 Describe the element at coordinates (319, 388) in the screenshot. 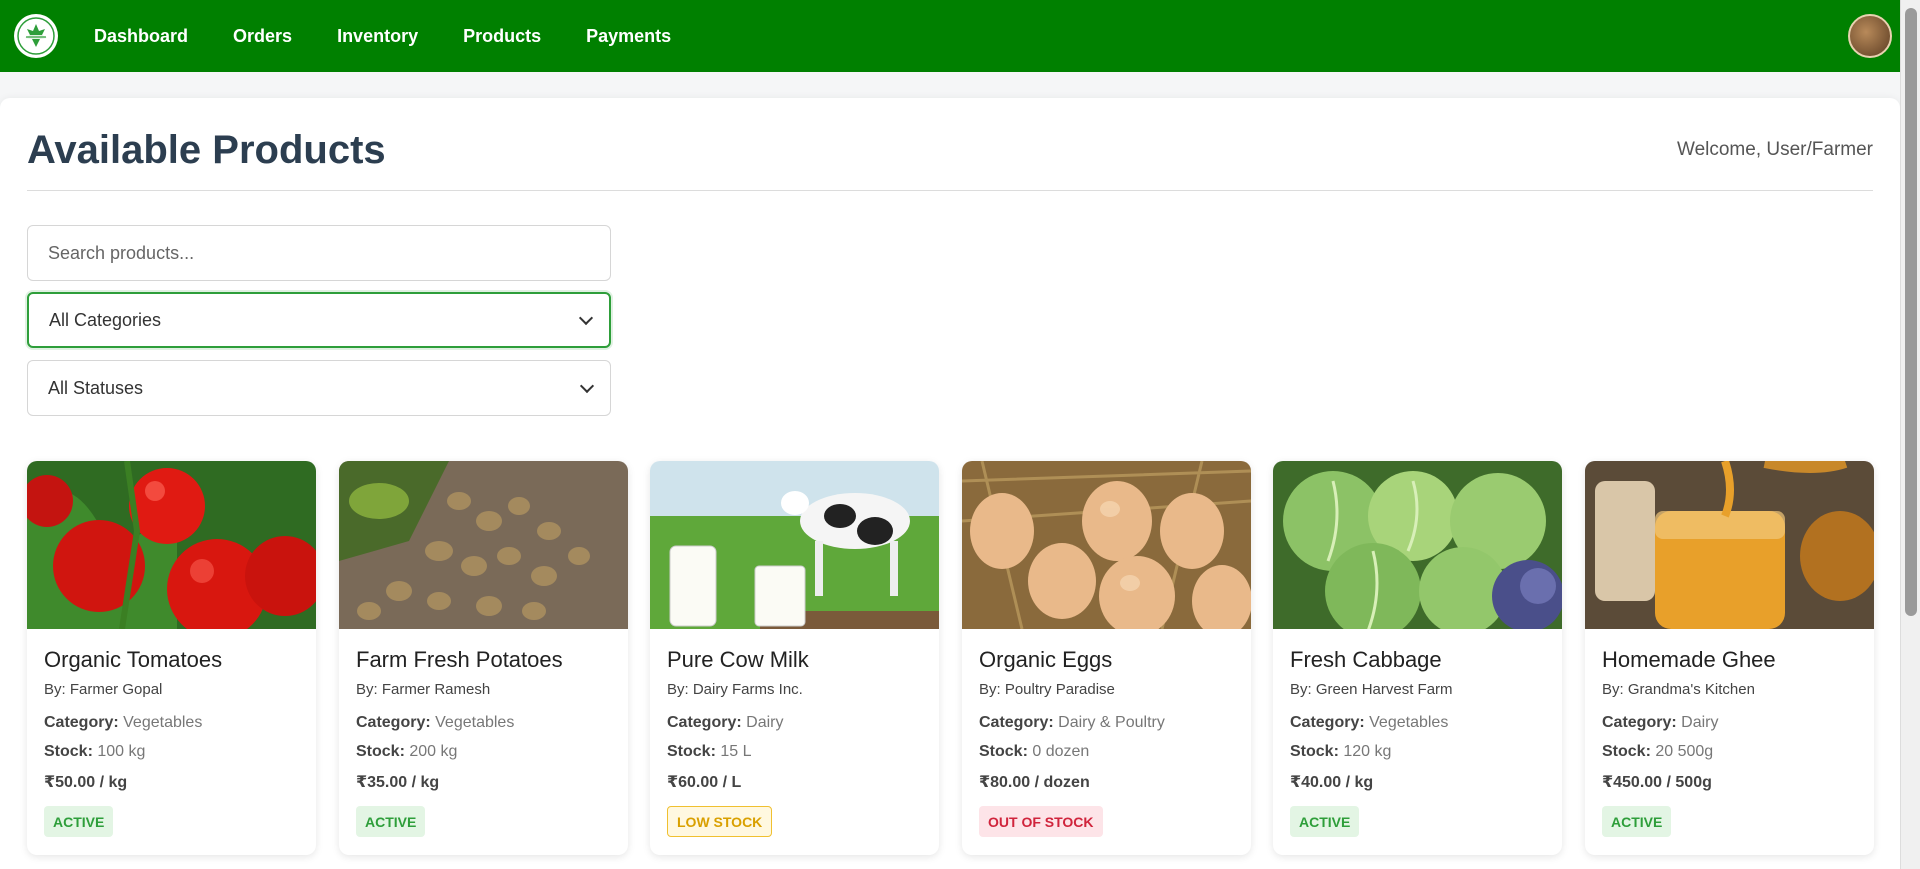

I see `status-select: All Statuses` at that location.